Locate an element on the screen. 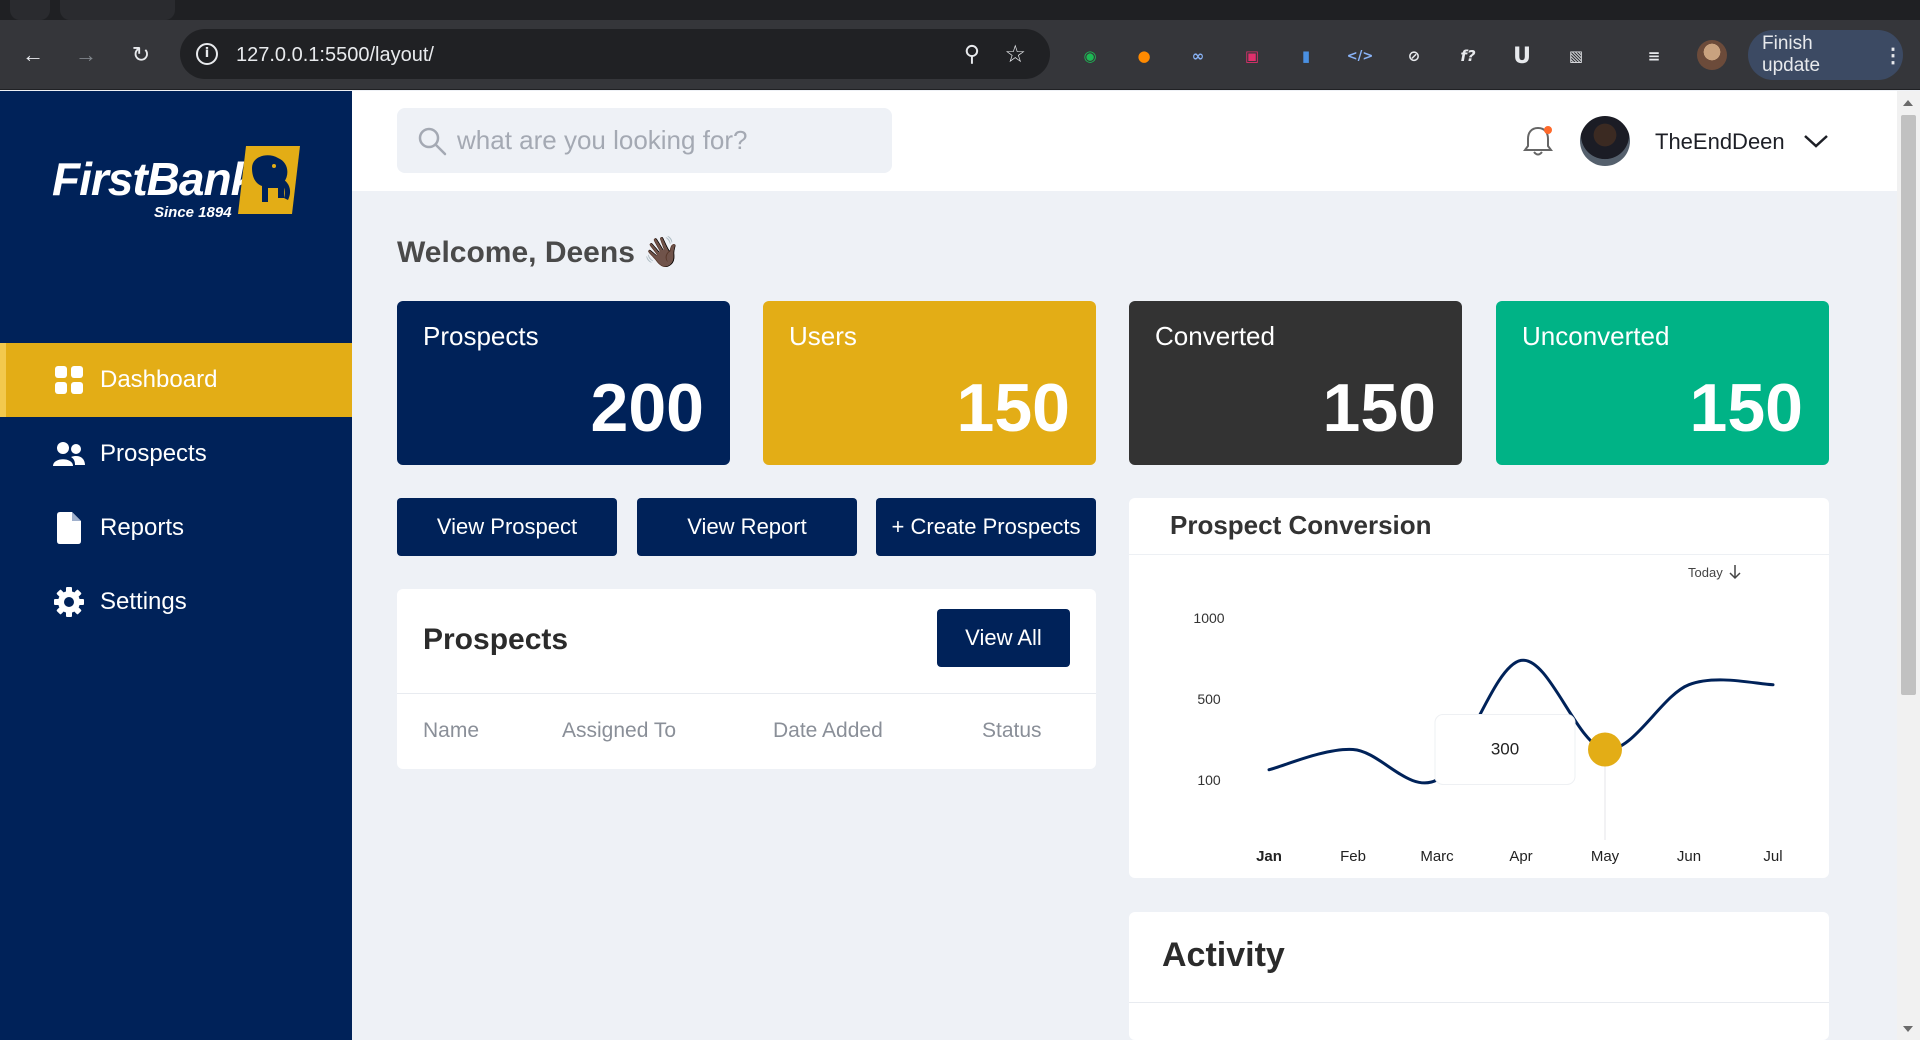 The height and width of the screenshot is (1040, 1920). username: TheEndDeen is located at coordinates (1720, 142).